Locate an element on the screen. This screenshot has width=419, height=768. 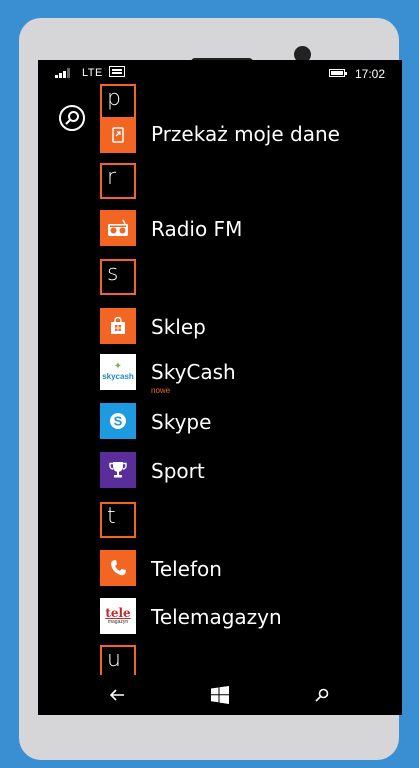
start-button is located at coordinates (220, 695).